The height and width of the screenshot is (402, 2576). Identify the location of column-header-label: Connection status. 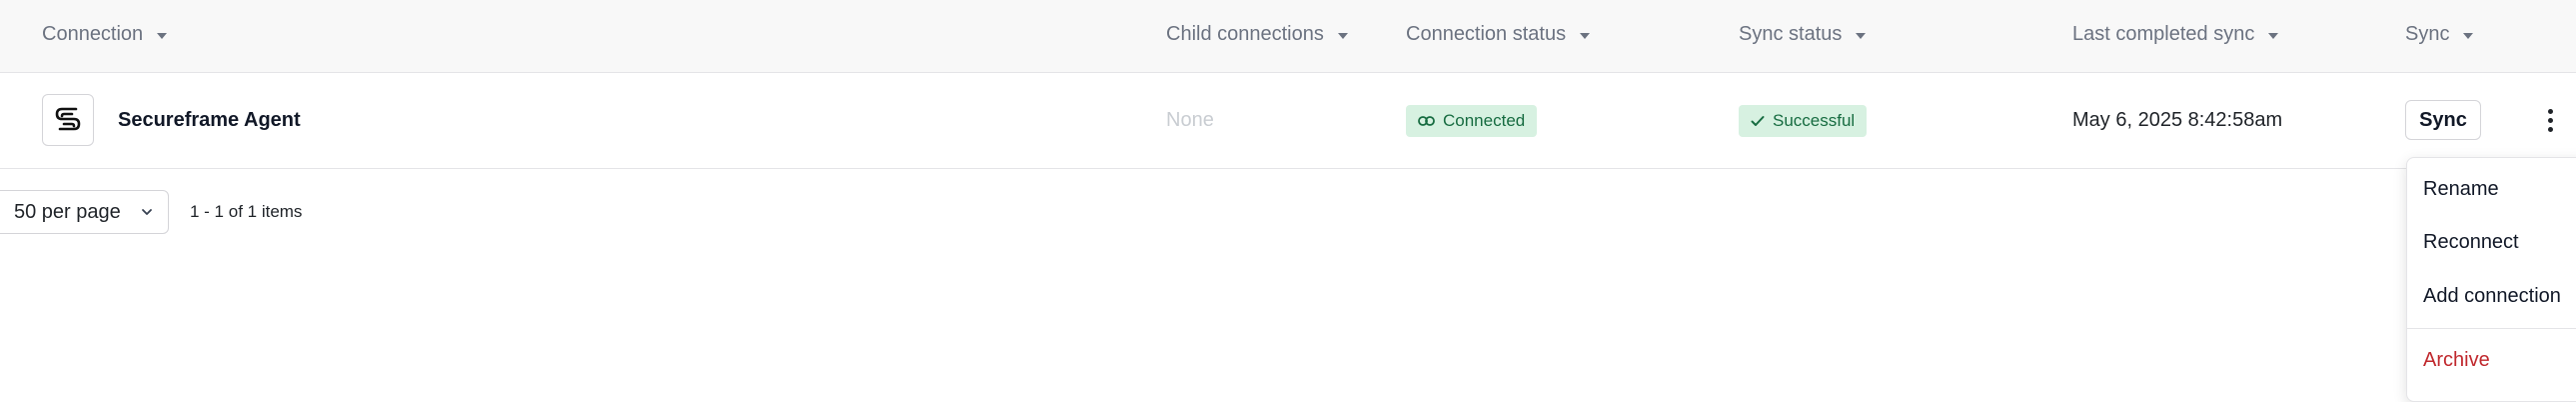
(1486, 33).